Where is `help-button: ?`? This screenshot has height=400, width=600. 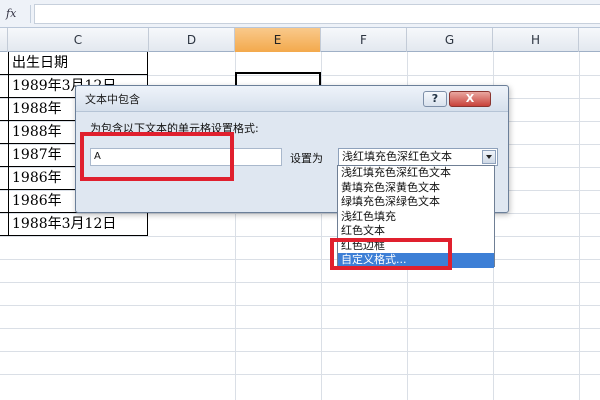
help-button: ? is located at coordinates (435, 99).